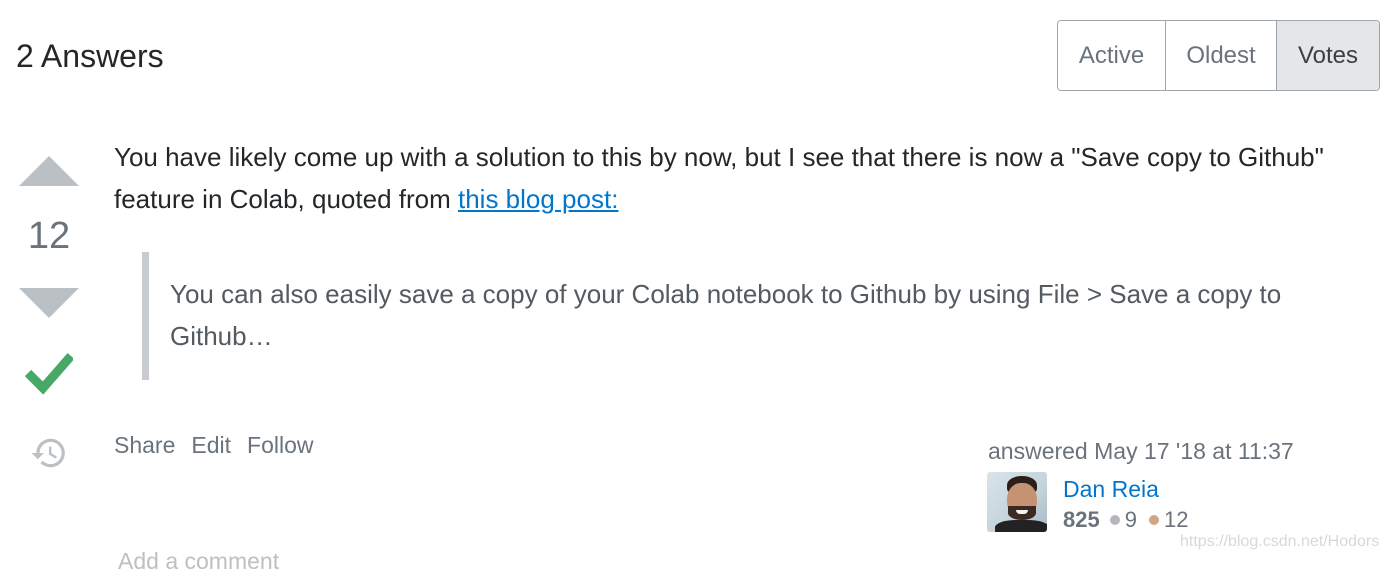 This screenshot has width=1387, height=576. Describe the element at coordinates (211, 445) in the screenshot. I see `edit-link: Edit` at that location.